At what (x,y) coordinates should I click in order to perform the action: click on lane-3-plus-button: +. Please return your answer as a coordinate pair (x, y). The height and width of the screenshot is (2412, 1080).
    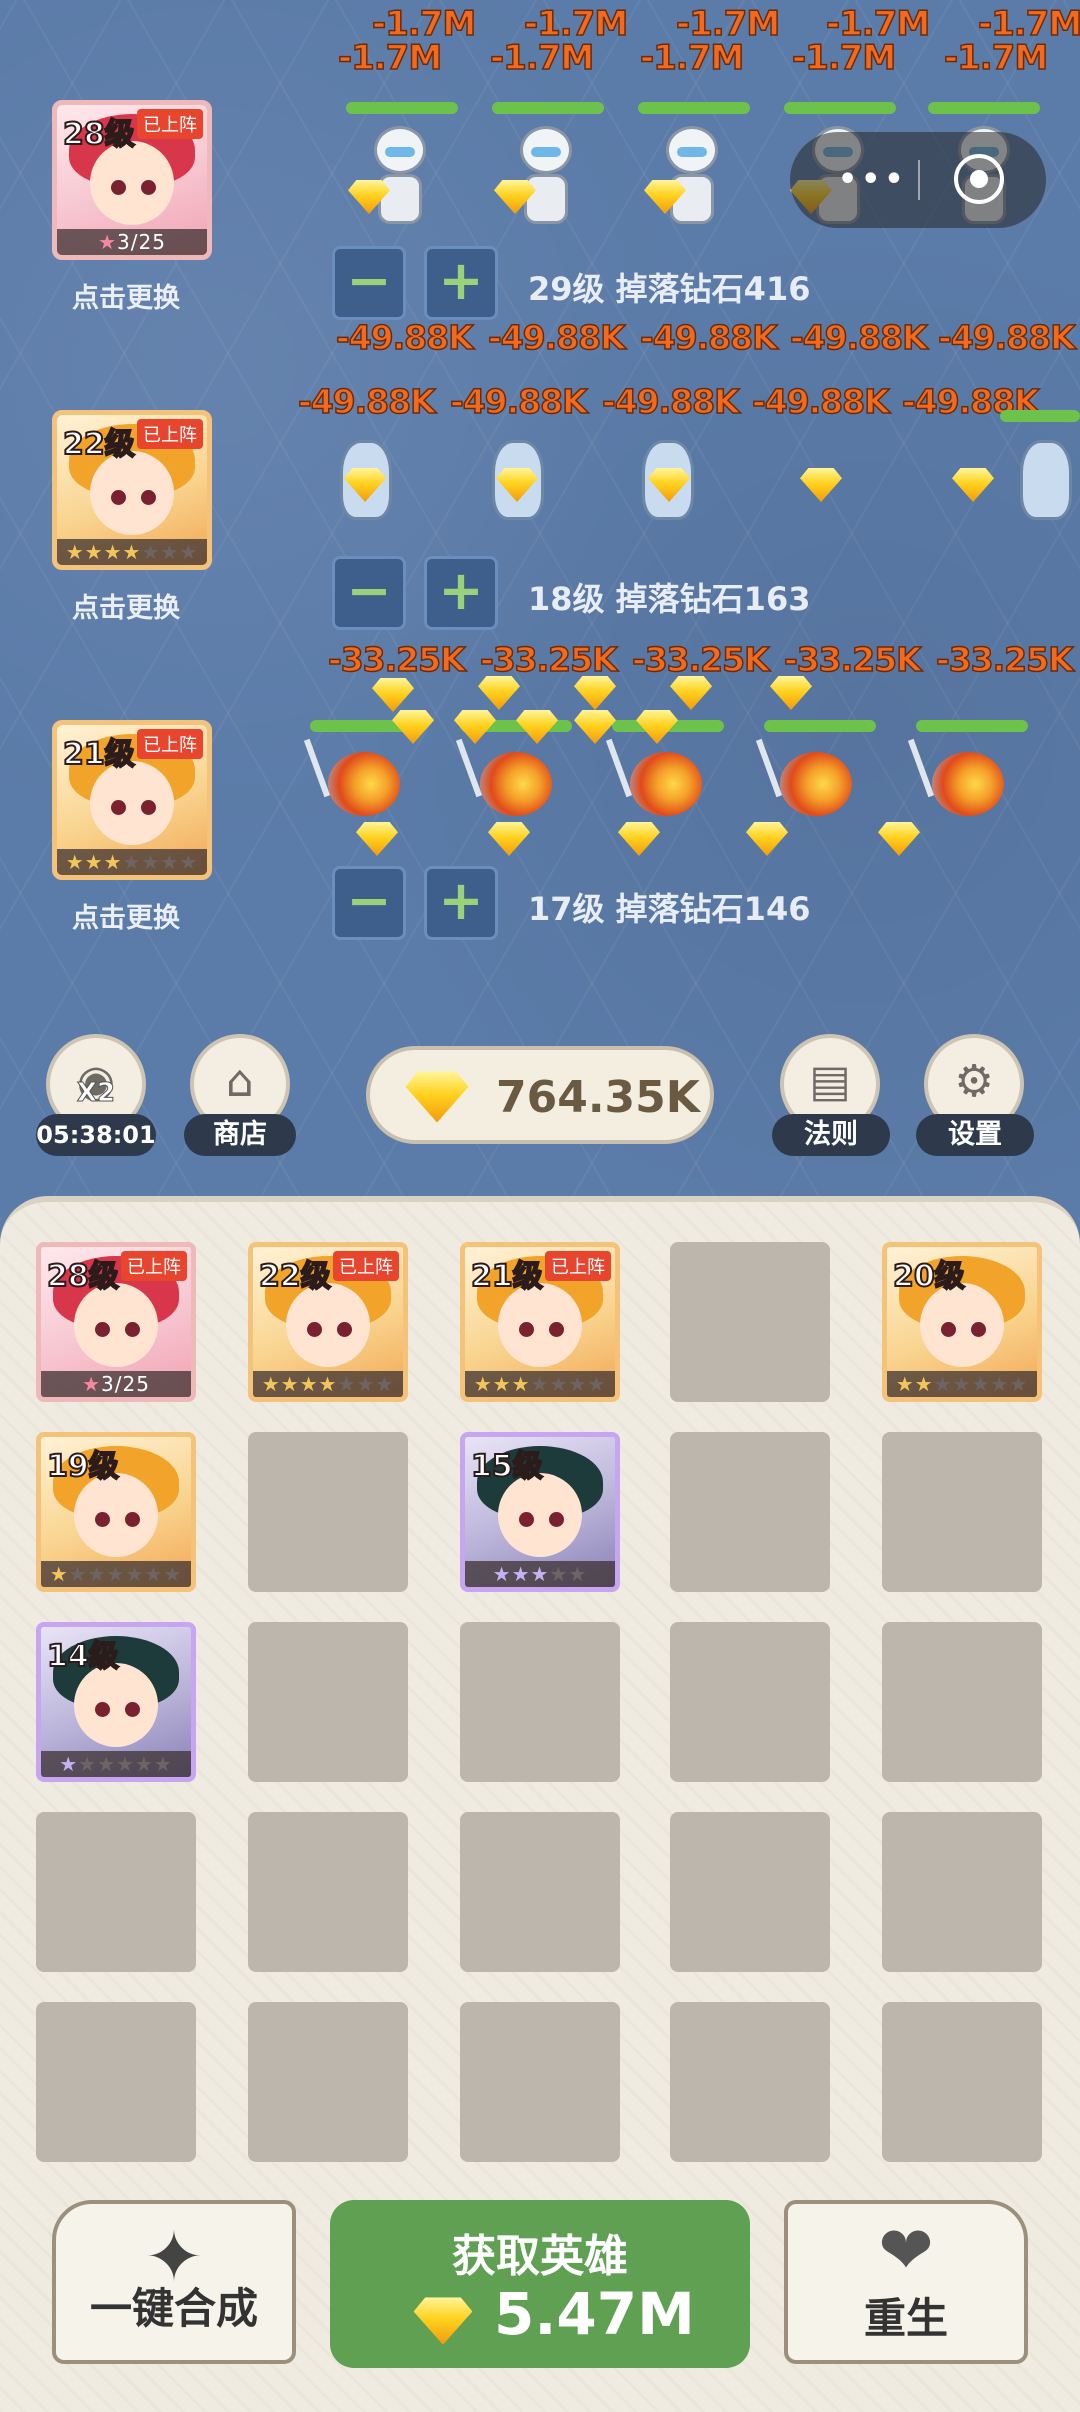
    Looking at the image, I should click on (461, 903).